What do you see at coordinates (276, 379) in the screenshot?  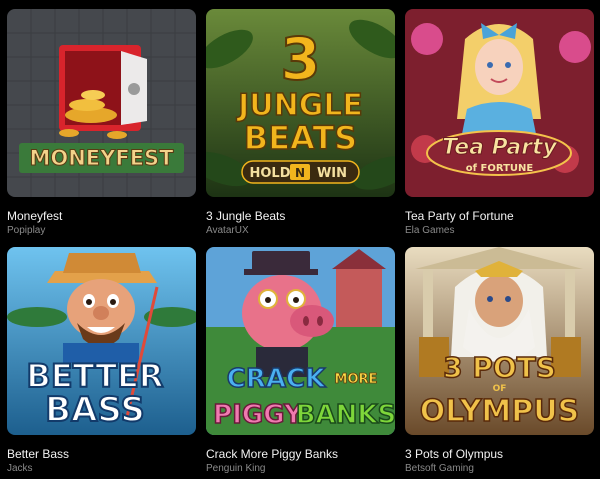 I see `game-logo-text: CRACK` at bounding box center [276, 379].